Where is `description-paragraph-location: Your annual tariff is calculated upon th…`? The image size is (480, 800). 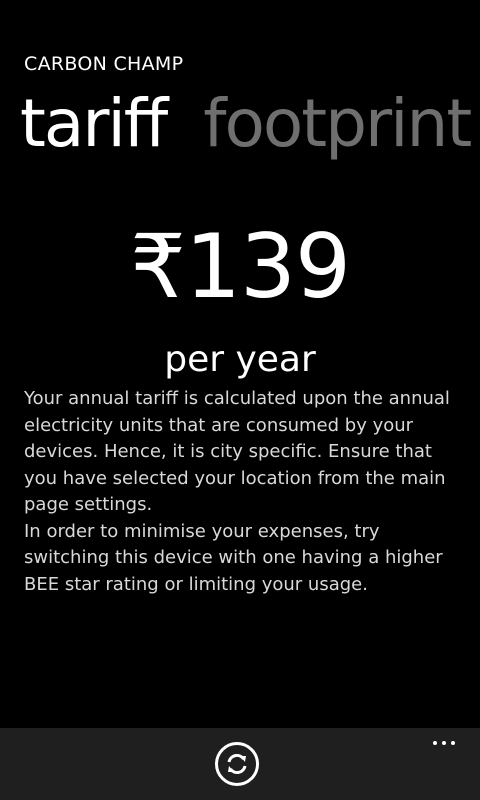
description-paragraph-location: Your annual tariff is calculated upon th… is located at coordinates (237, 451).